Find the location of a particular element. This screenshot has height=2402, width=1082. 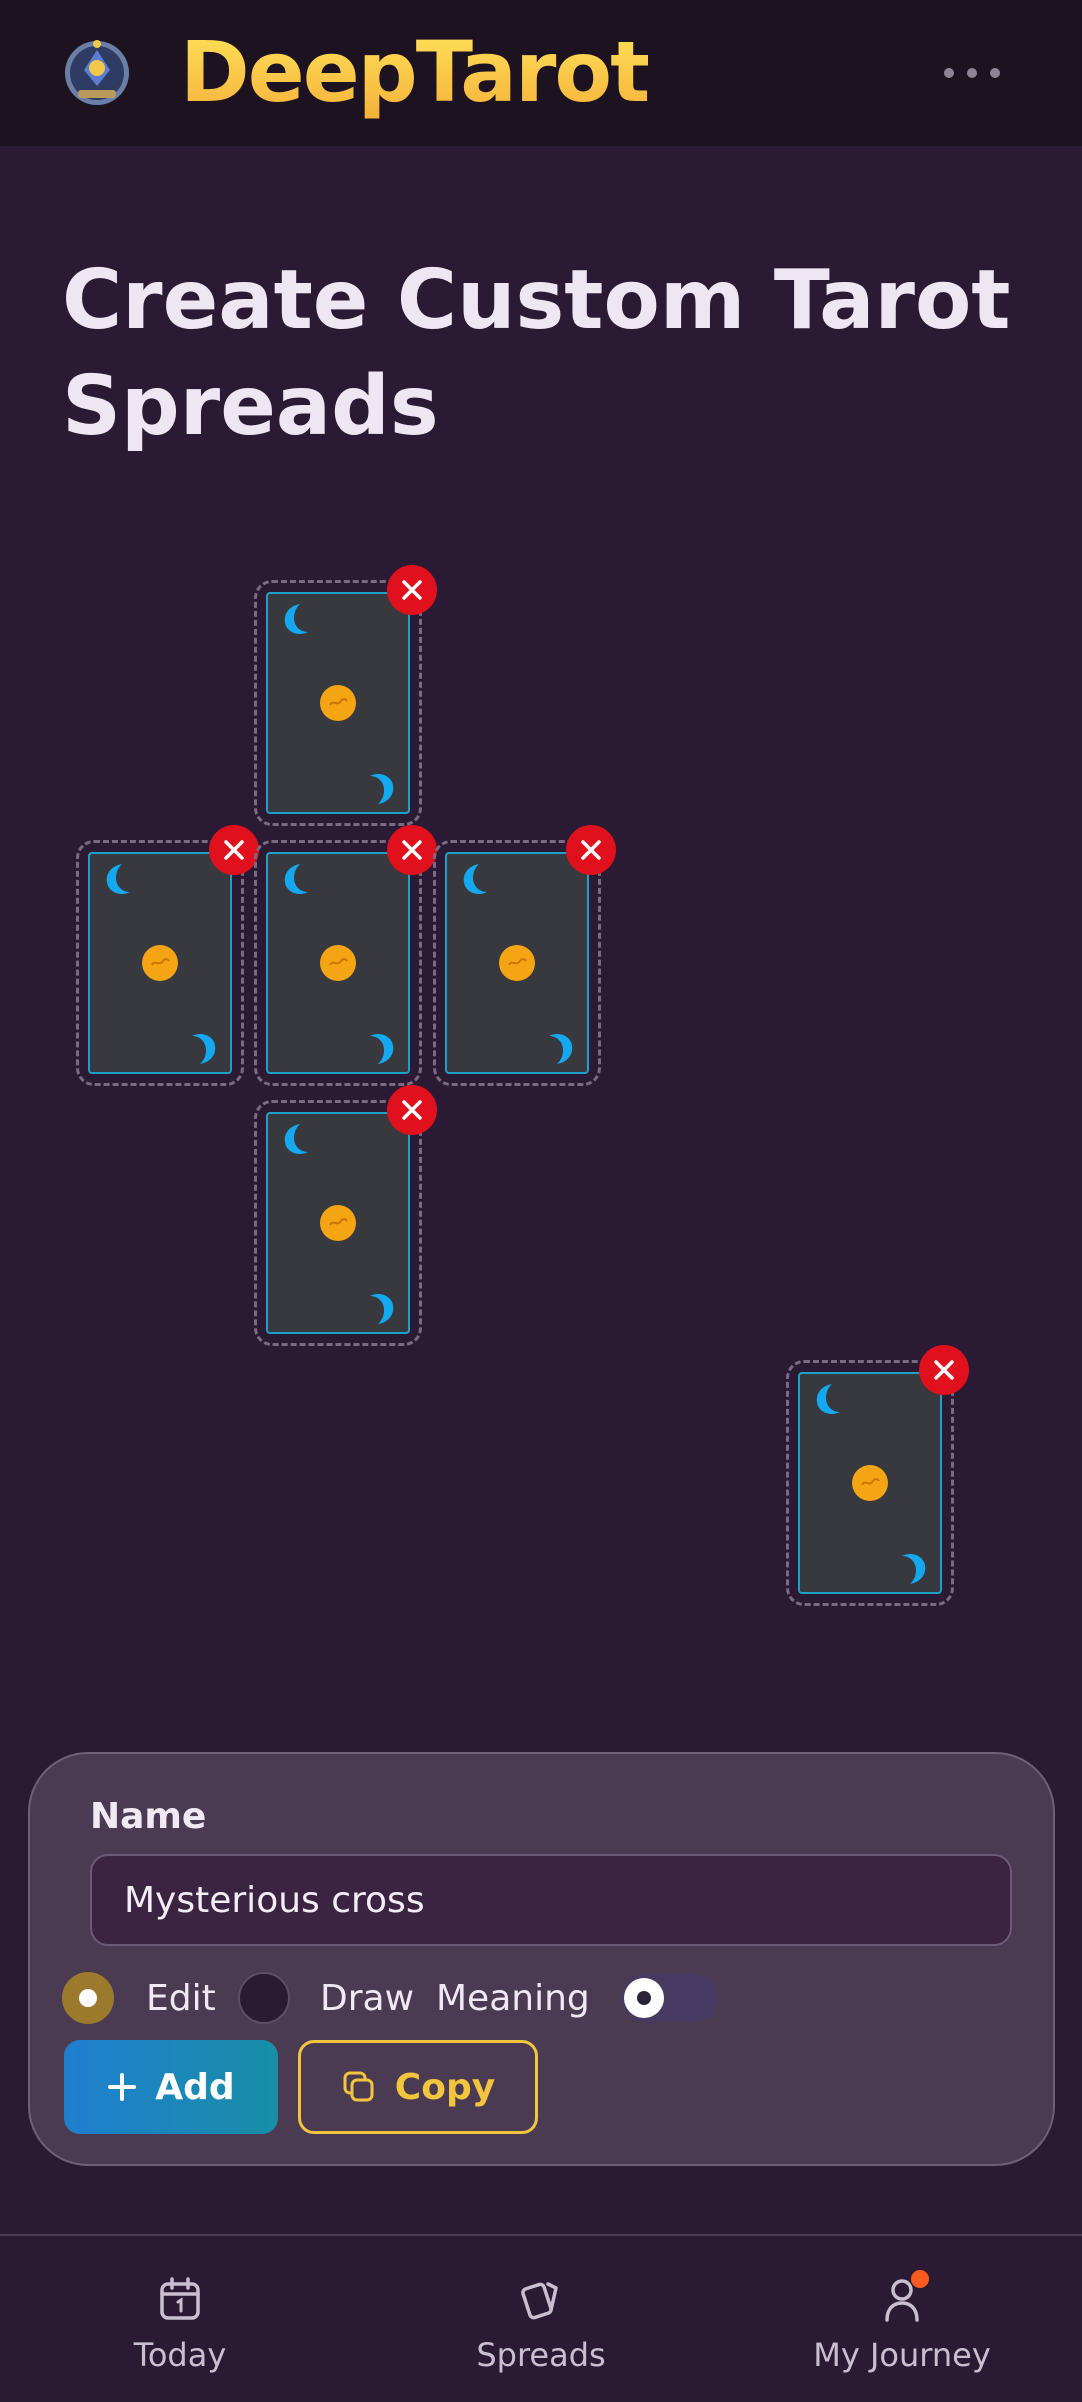

nav-label-my-journey: My Journey is located at coordinates (902, 2355).